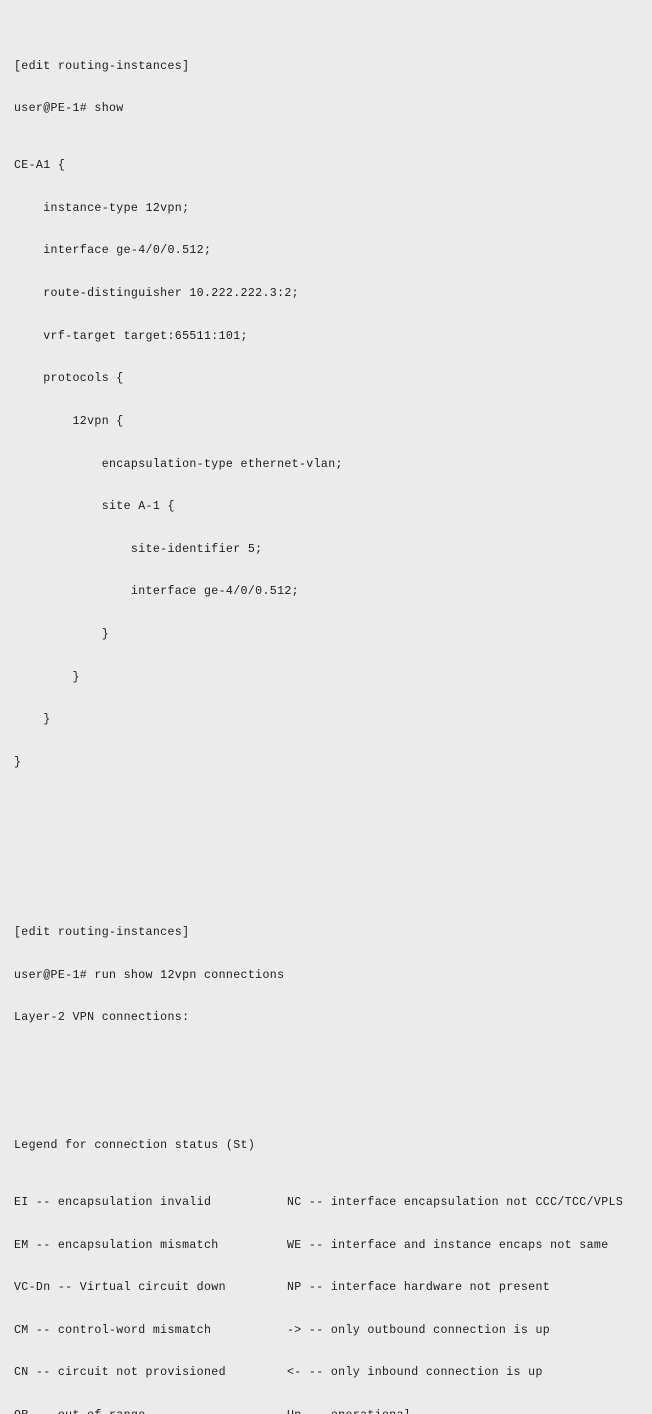 This screenshot has height=1414, width=652. What do you see at coordinates (69, 421) in the screenshot?
I see `config-line: 12vpn {` at bounding box center [69, 421].